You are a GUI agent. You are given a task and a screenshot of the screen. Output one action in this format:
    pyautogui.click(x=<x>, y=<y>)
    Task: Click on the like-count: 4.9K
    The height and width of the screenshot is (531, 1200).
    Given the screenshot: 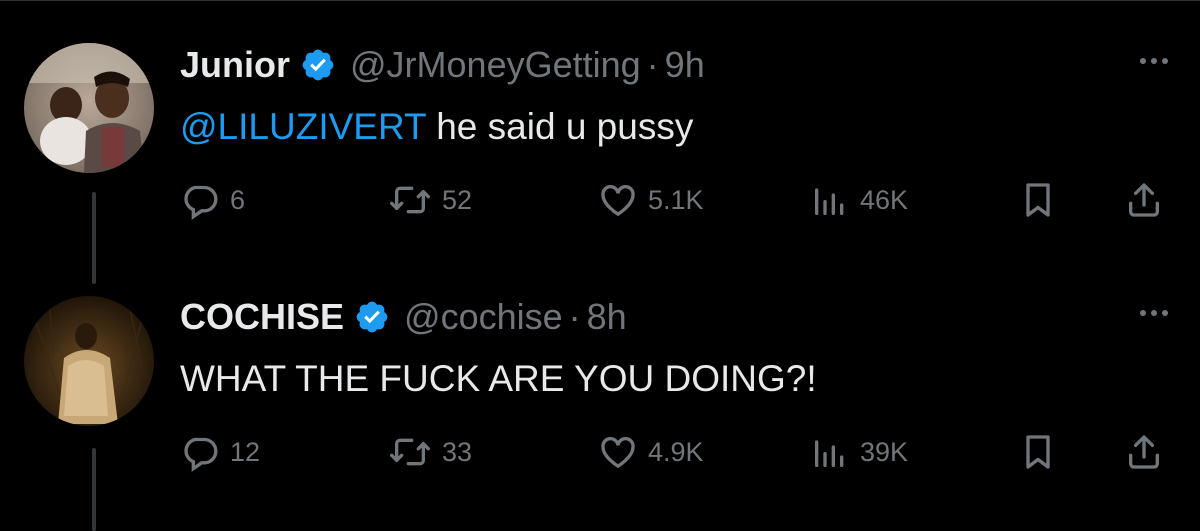 What is the action you would take?
    pyautogui.click(x=676, y=451)
    